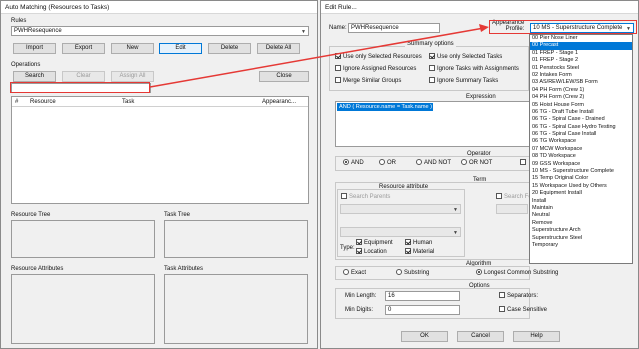 Image resolution: width=639 pixels, height=349 pixels. I want to click on annotation-arrow, so click(319, 56).